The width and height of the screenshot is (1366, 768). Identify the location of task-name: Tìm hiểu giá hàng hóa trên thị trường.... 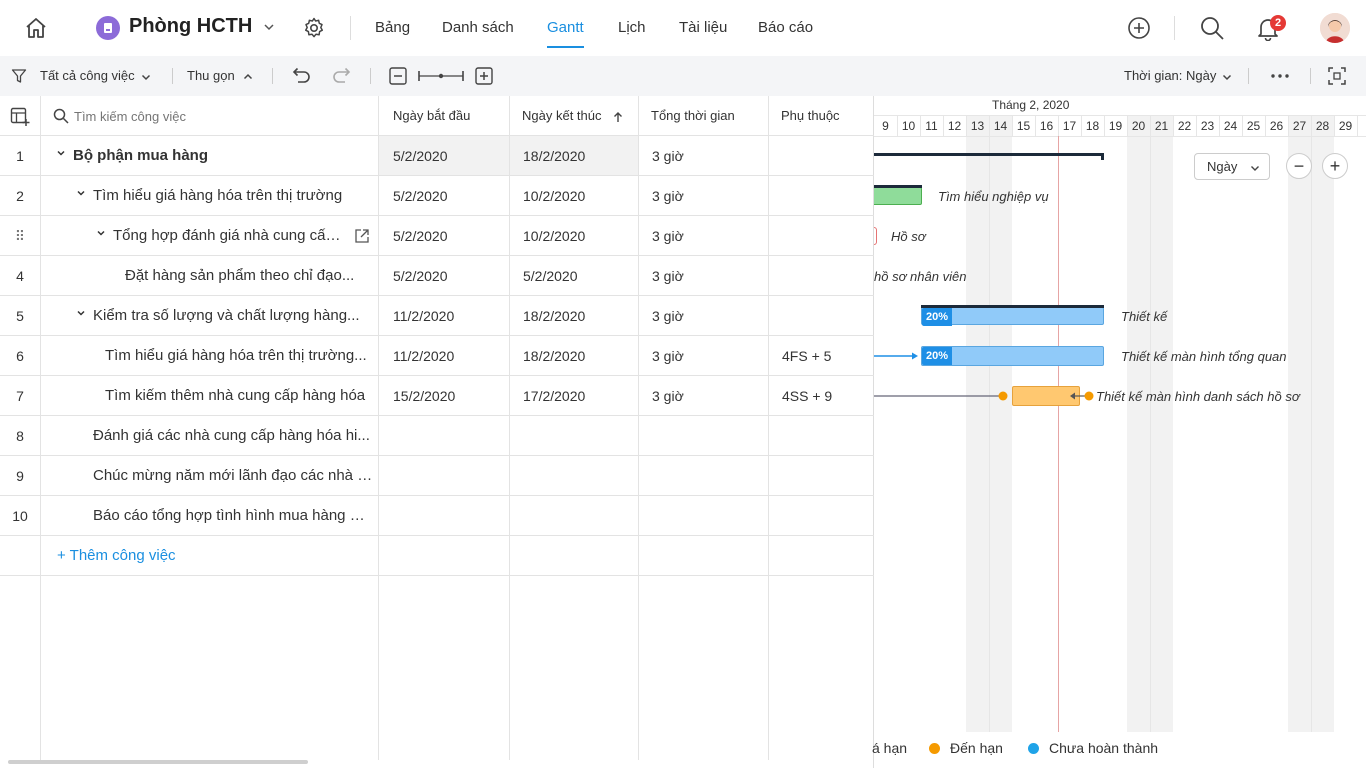
(239, 356).